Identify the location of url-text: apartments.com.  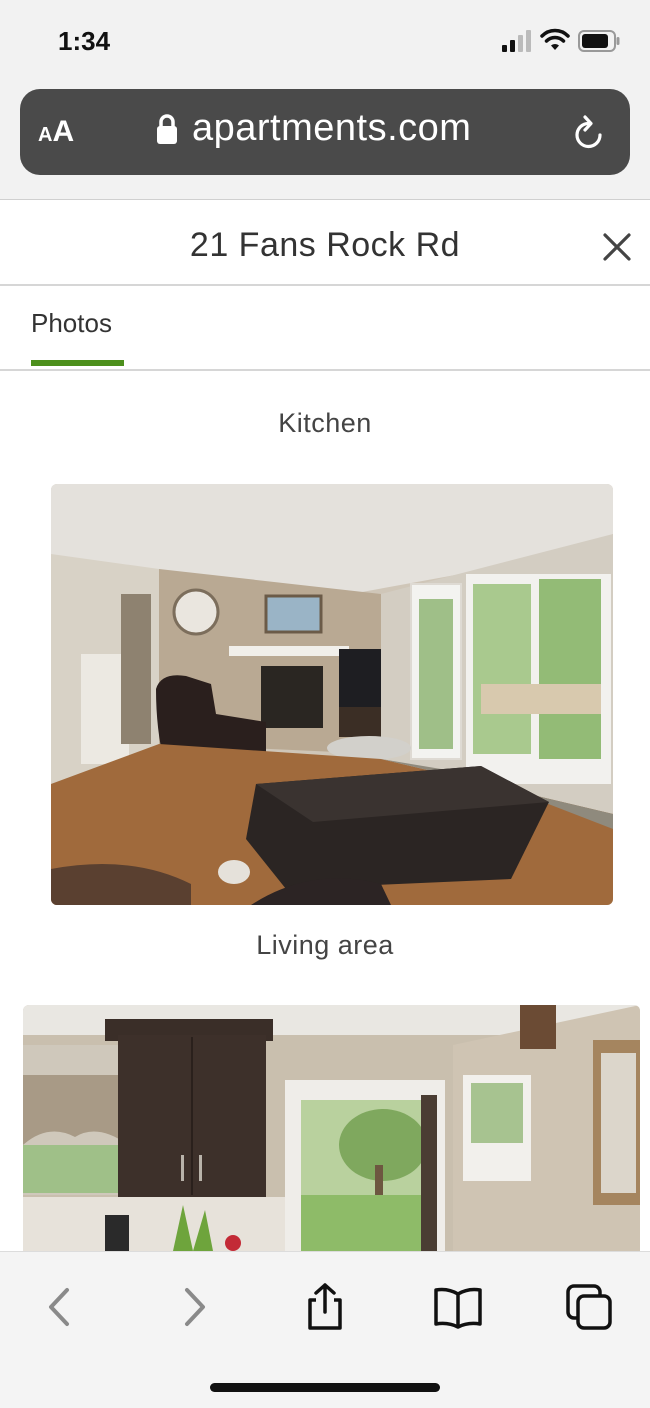
(331, 128).